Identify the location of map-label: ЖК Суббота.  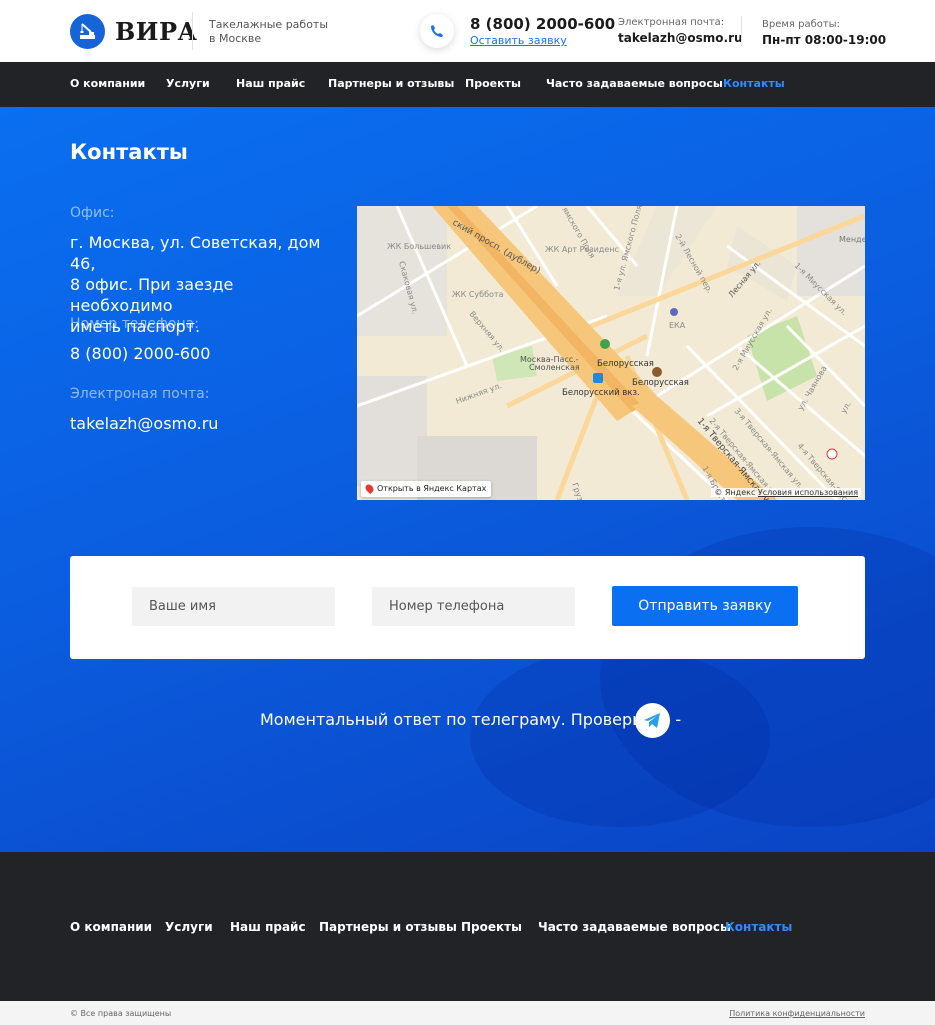
(478, 294).